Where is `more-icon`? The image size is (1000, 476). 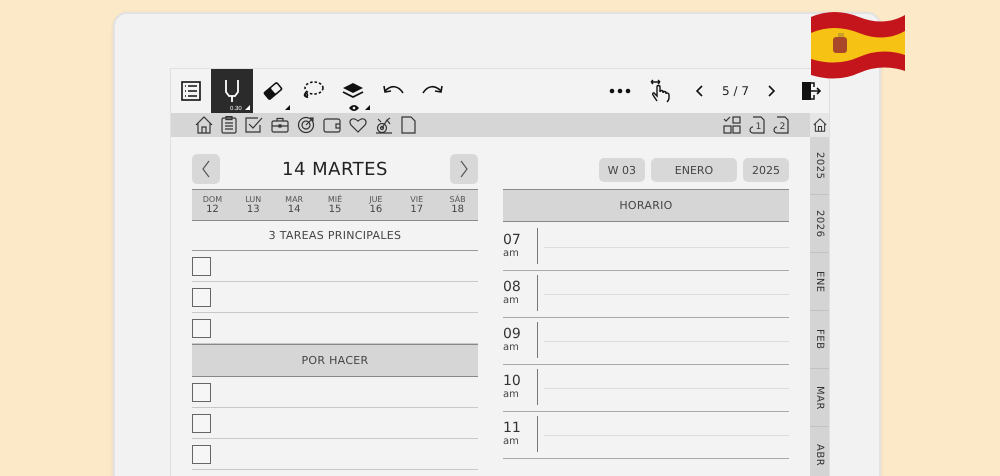 more-icon is located at coordinates (620, 91).